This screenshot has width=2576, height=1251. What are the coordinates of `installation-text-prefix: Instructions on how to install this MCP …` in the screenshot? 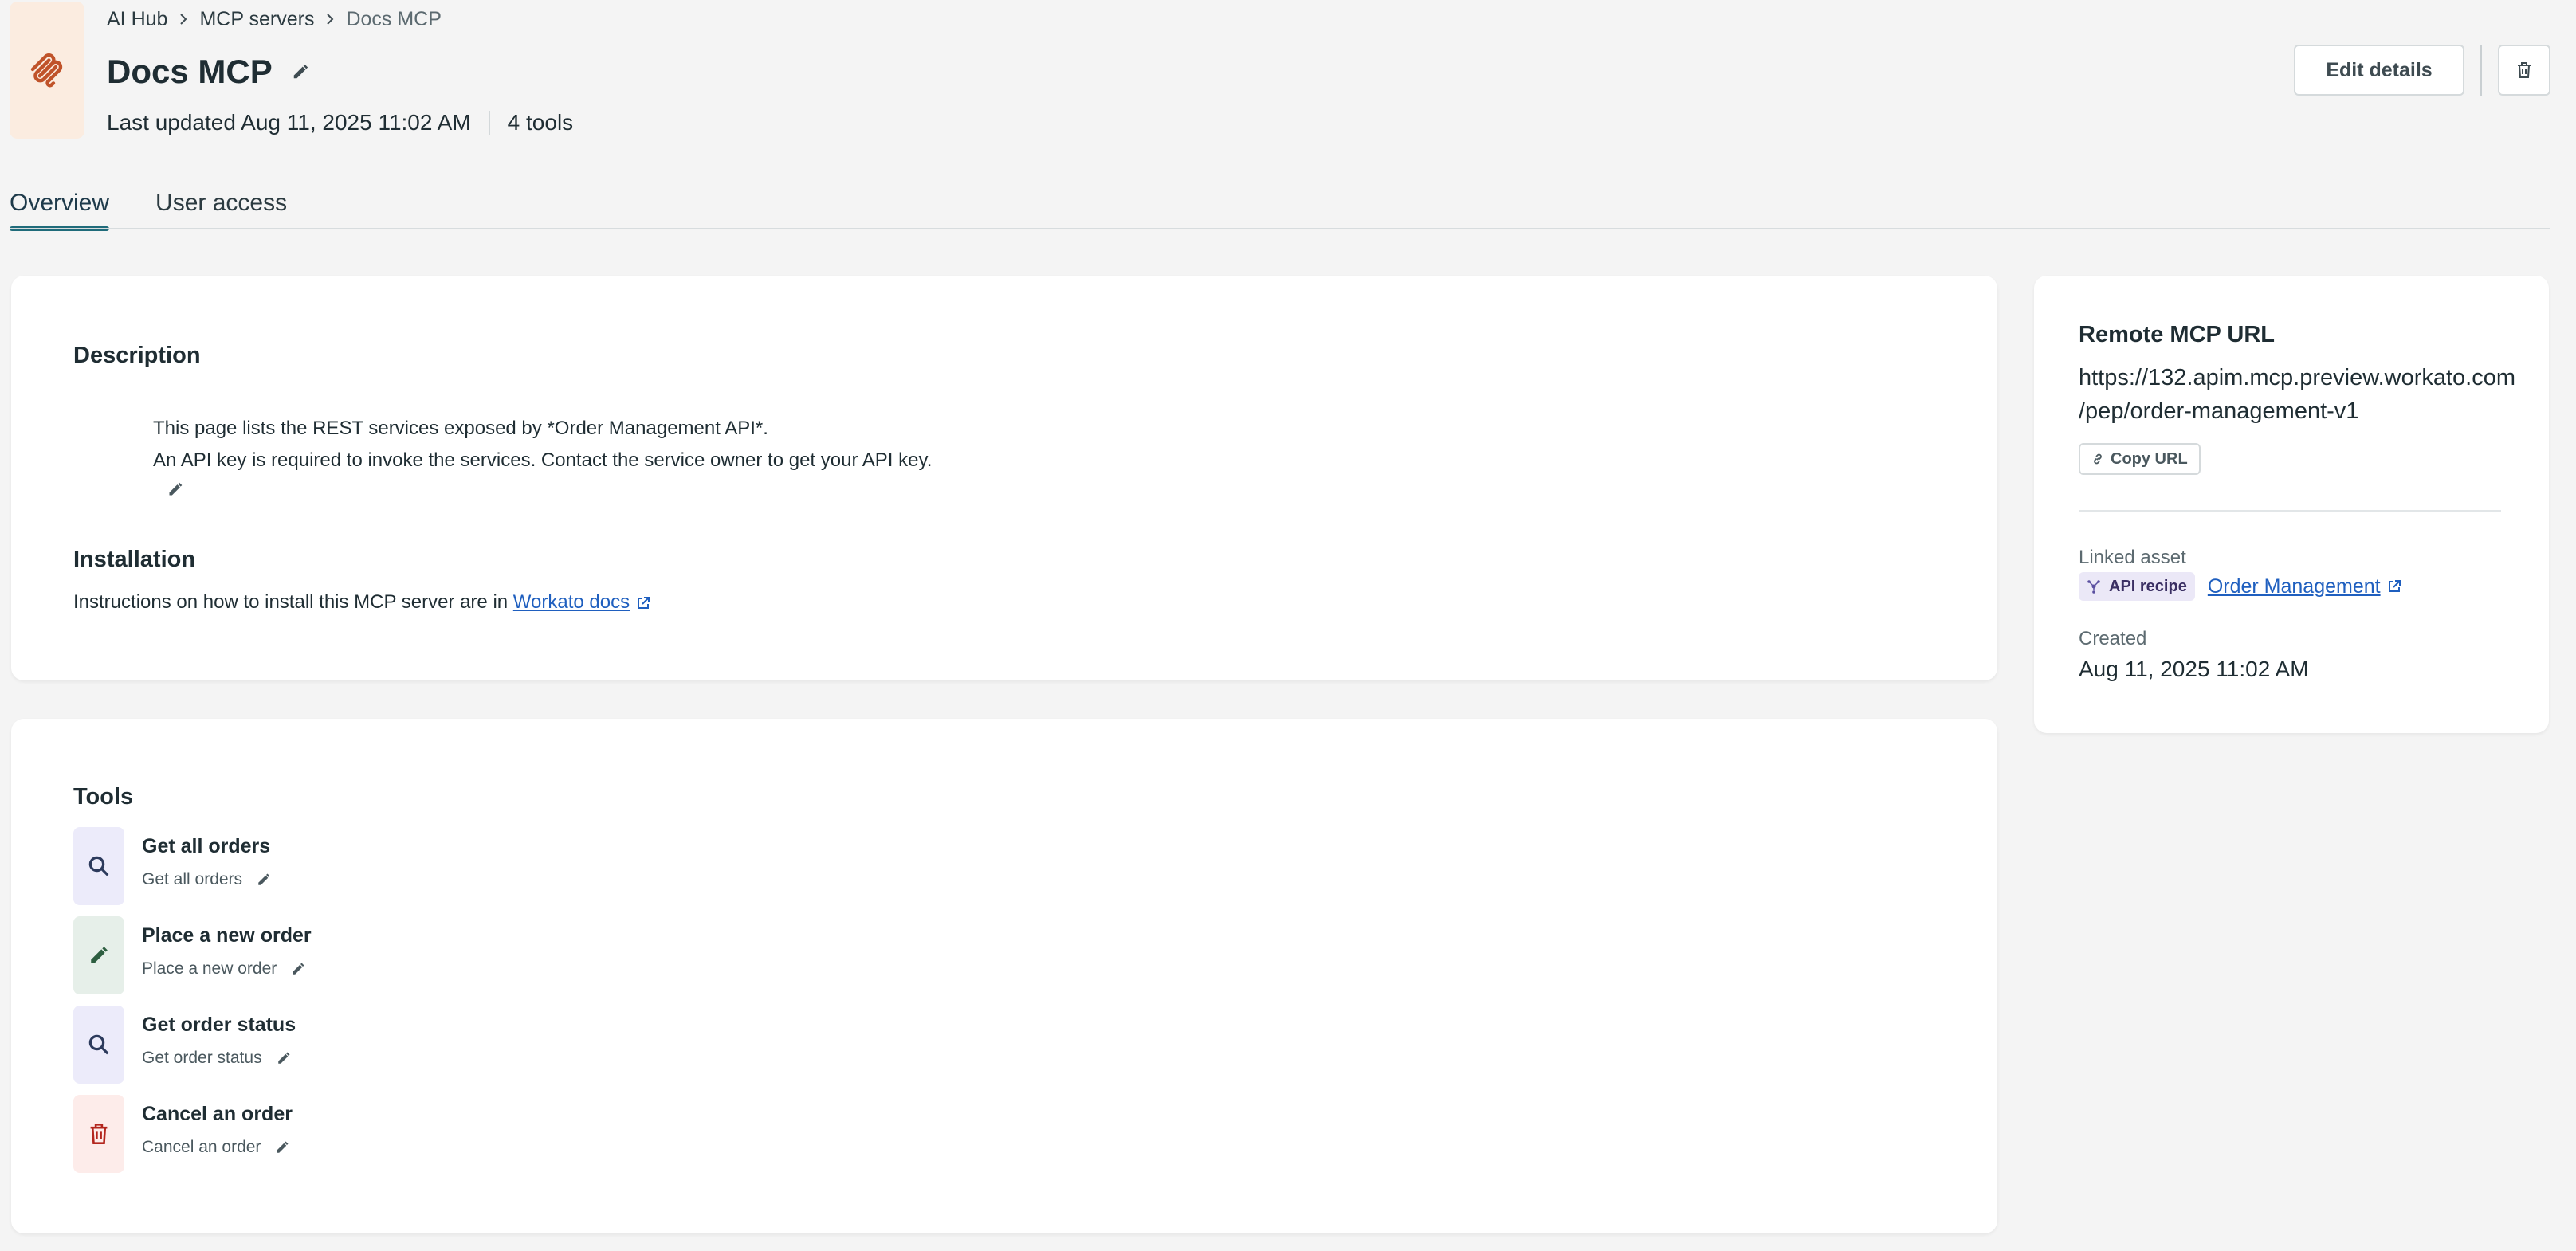 It's located at (291, 602).